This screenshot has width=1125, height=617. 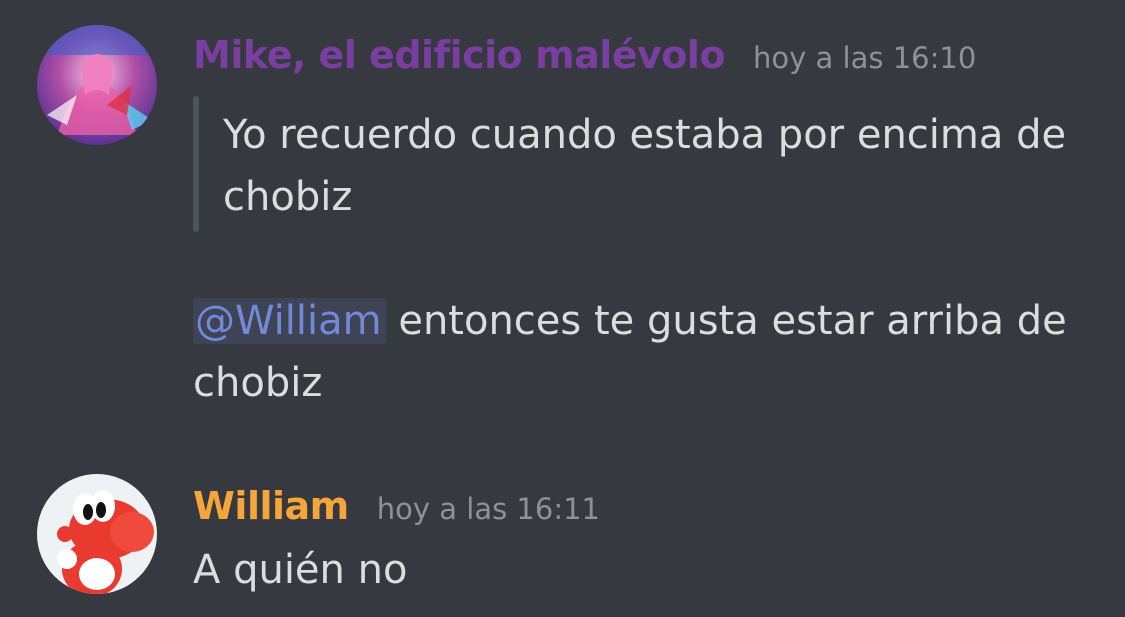 I want to click on message-text: entonces te gusta estar arriba de, so click(x=732, y=321).